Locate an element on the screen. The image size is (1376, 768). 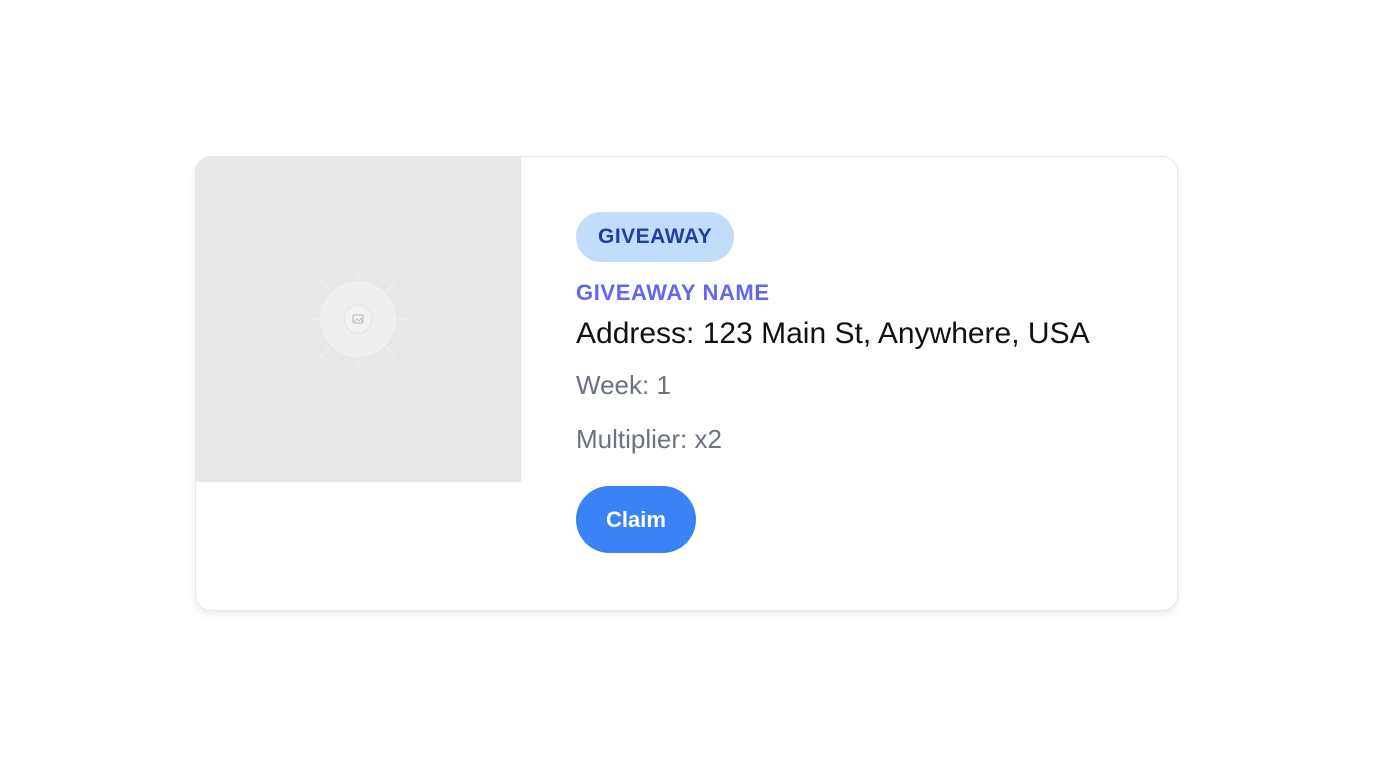
giveaway-badge: GIVEAWAY is located at coordinates (655, 237).